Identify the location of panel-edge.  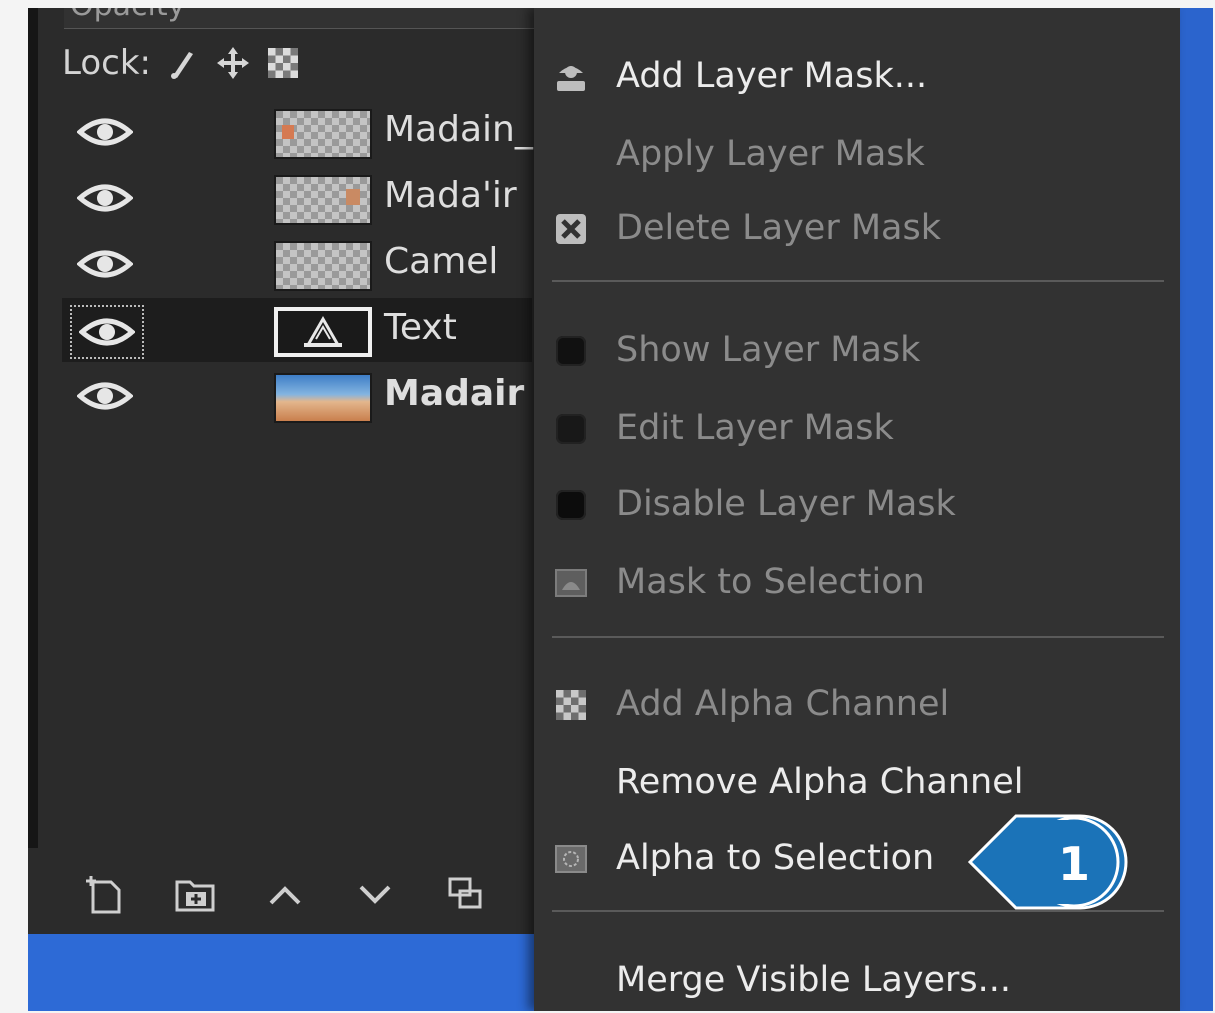
(33, 428).